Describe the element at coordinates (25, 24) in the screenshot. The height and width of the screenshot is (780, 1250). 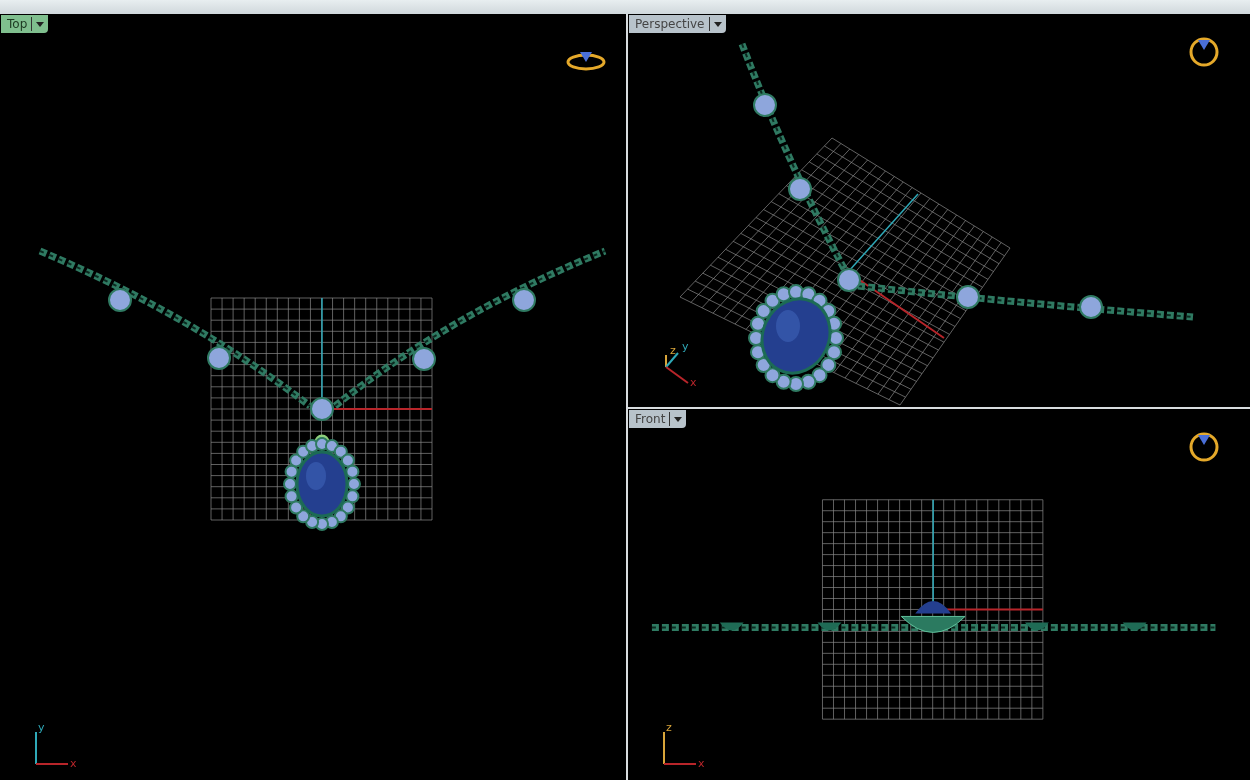
I see `viewport-tab: Top` at that location.